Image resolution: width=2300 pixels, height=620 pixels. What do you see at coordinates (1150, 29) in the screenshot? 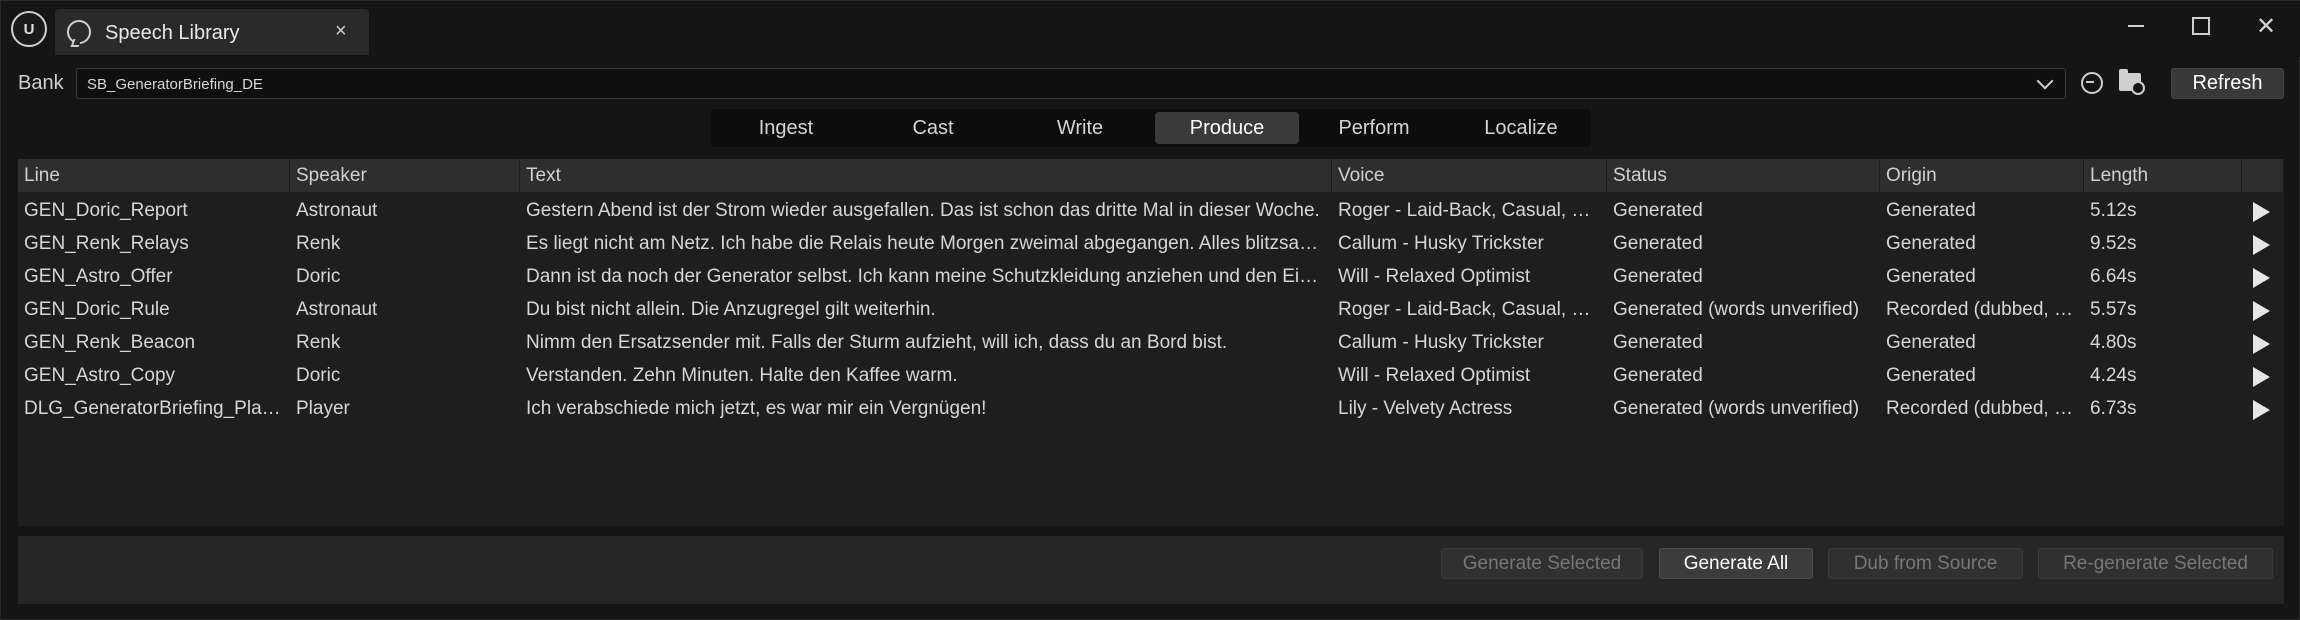
I see `title-bar: U Speech Library × ✕` at bounding box center [1150, 29].